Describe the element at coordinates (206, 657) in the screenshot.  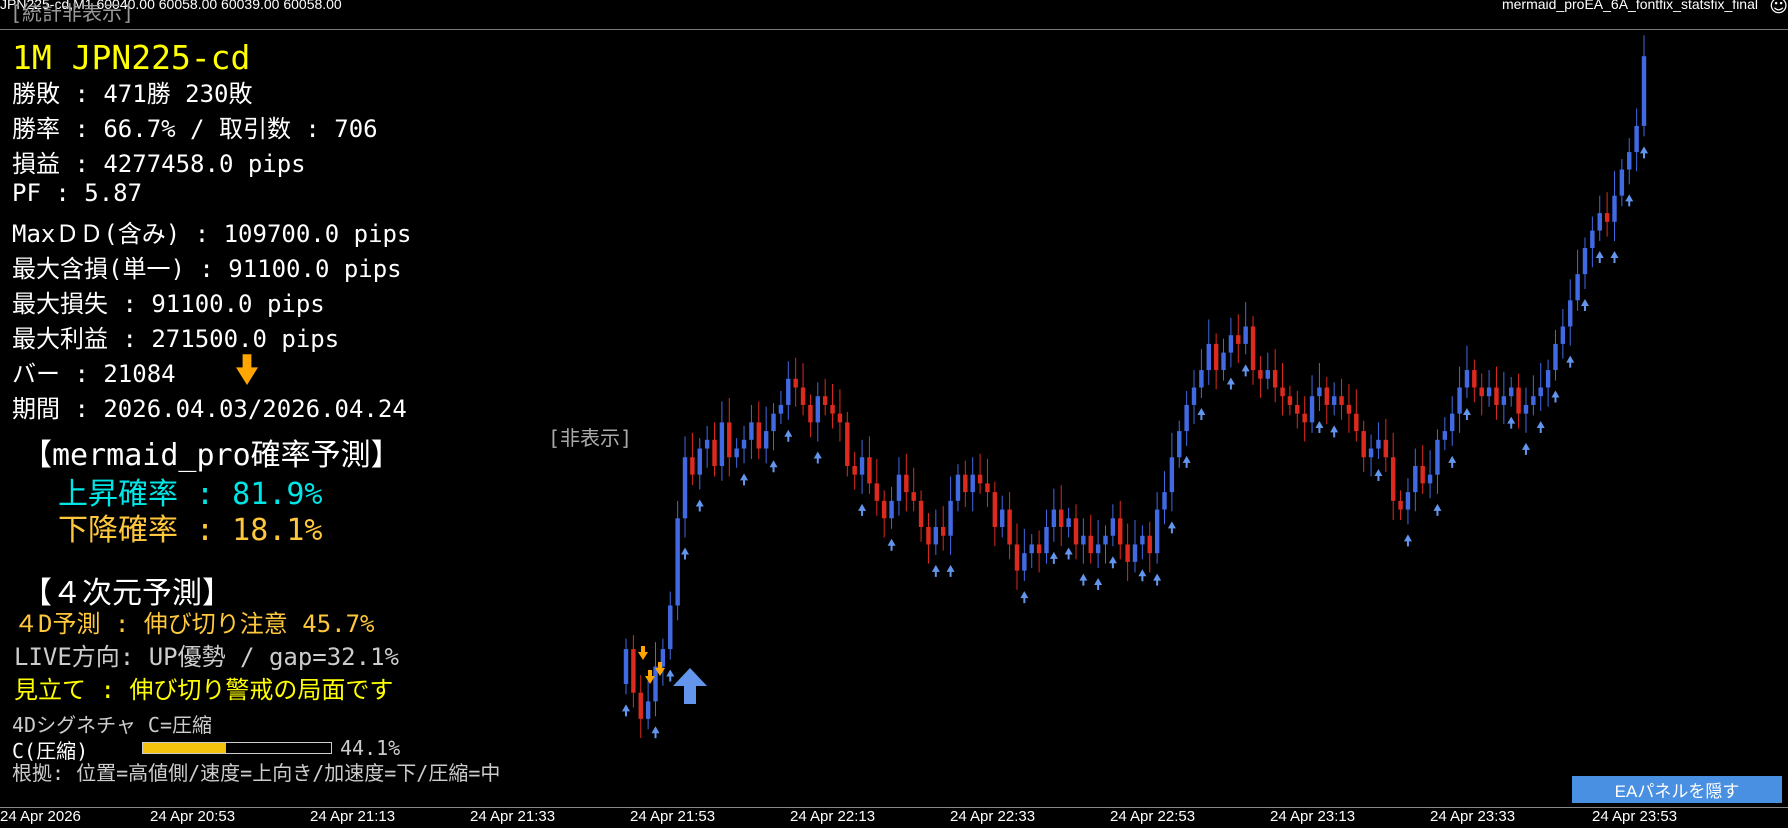
I see `live-direction: LIVE方向: UP優勢 / gap=32.1%` at that location.